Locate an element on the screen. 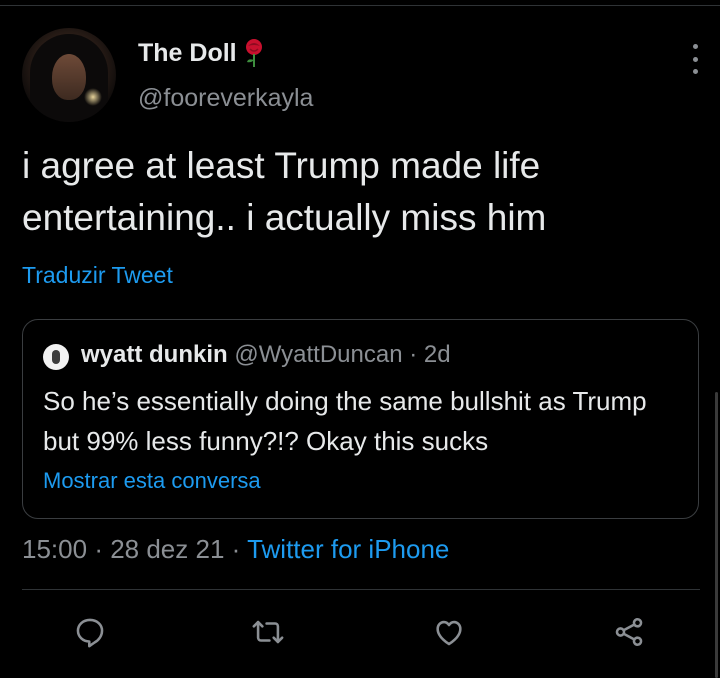 This screenshot has width=720, height=678. actions-divider is located at coordinates (361, 589).